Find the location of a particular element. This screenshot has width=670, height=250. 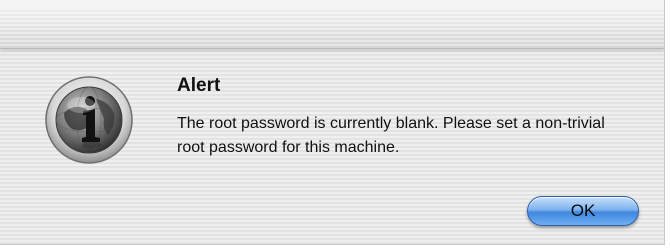

titlebar-top-edge is located at coordinates (332, 5).